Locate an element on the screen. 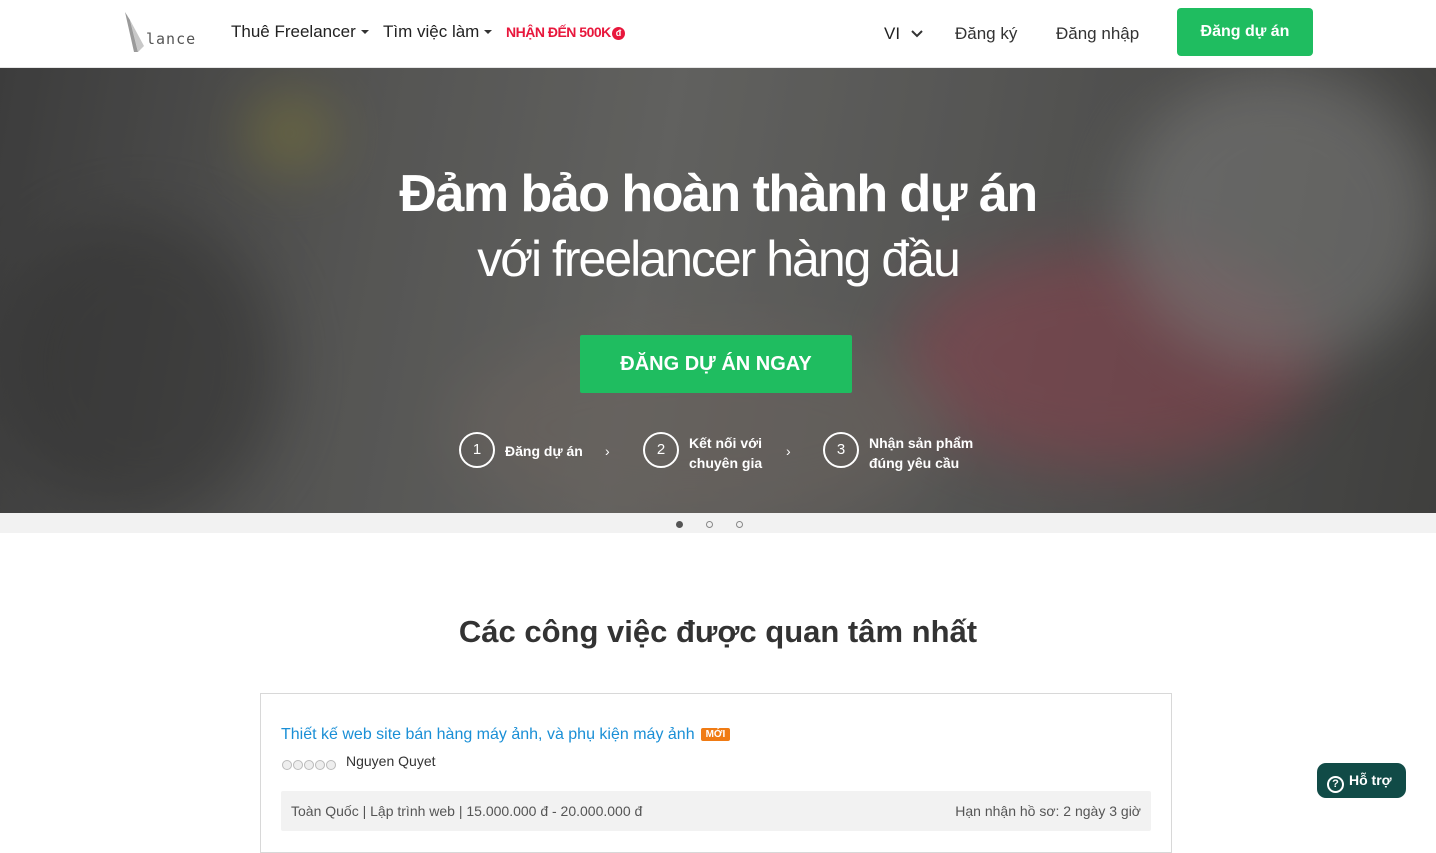 The width and height of the screenshot is (1436, 853). rating-stars is located at coordinates (309, 766).